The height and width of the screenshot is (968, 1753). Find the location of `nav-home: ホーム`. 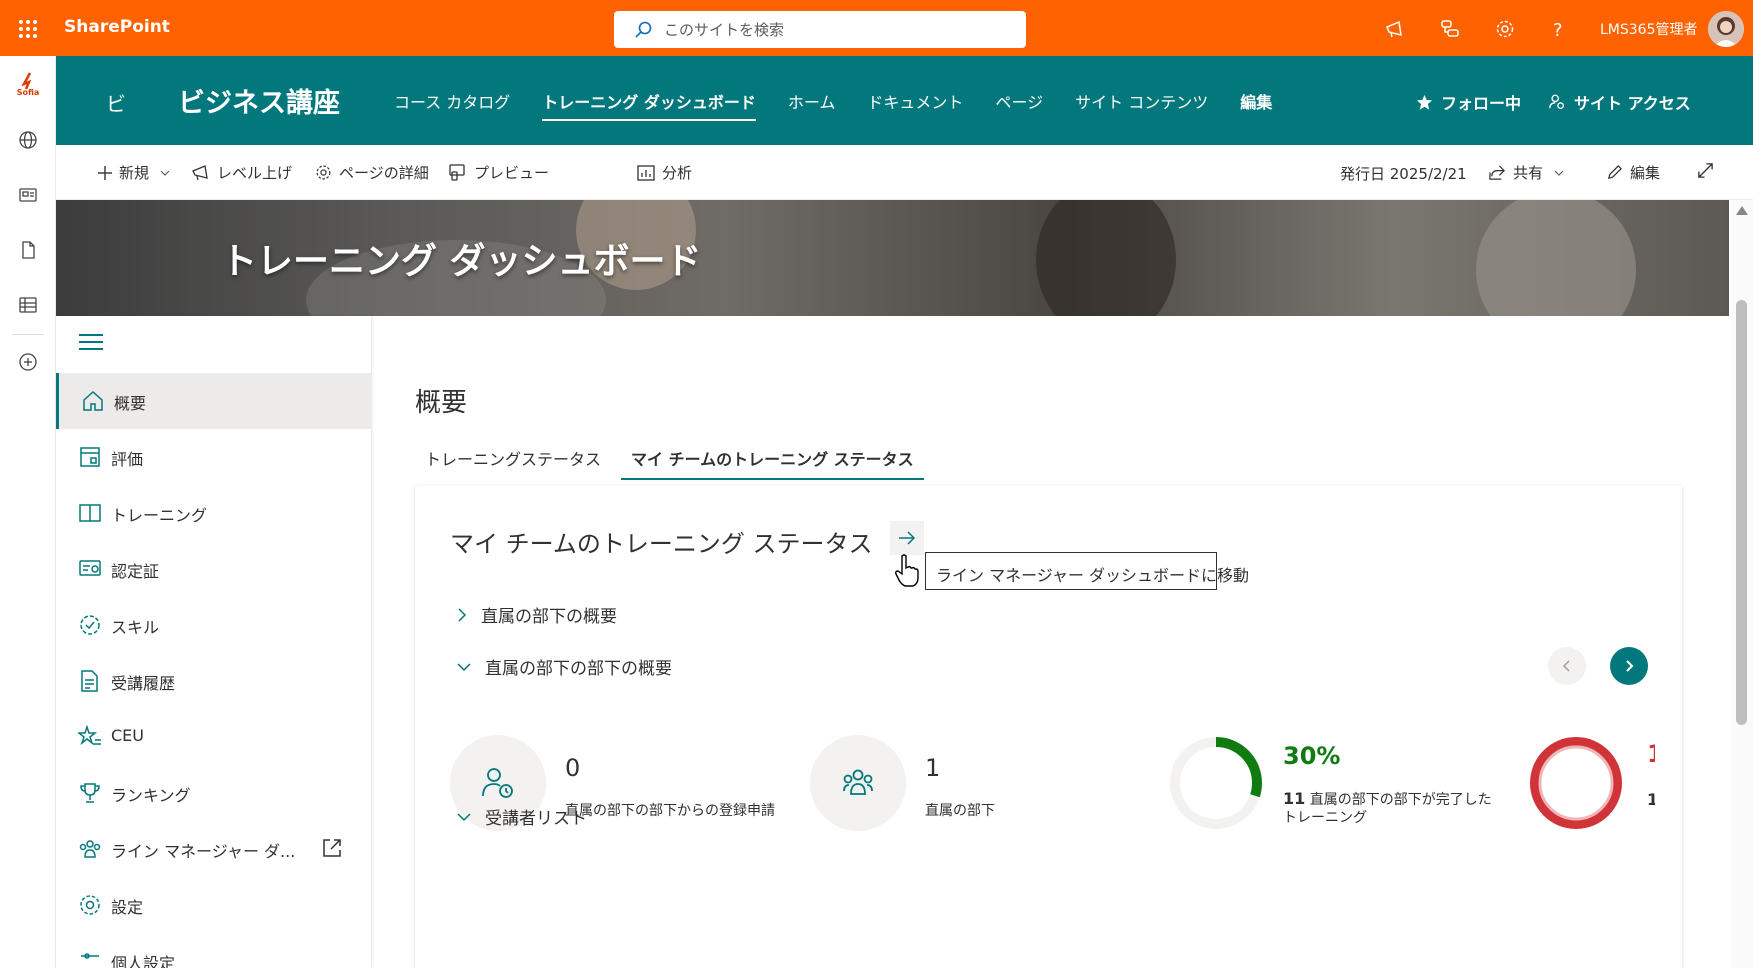

nav-home: ホーム is located at coordinates (812, 105).